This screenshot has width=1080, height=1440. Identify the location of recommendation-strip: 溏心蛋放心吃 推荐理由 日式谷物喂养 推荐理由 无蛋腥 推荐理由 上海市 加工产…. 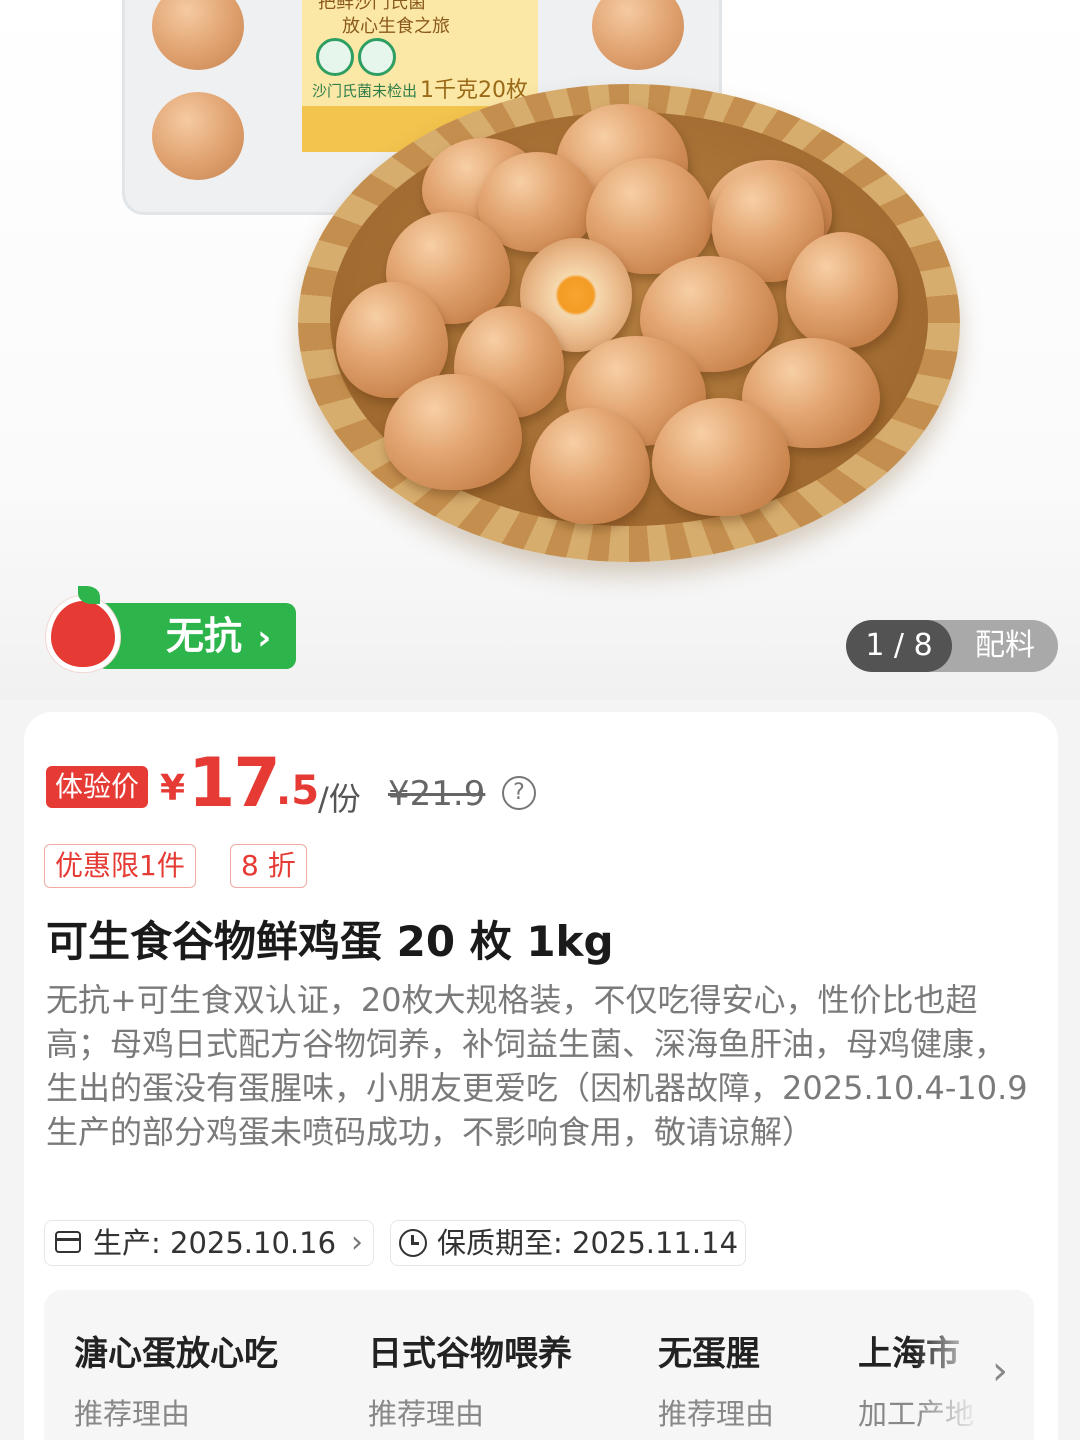
(539, 1365).